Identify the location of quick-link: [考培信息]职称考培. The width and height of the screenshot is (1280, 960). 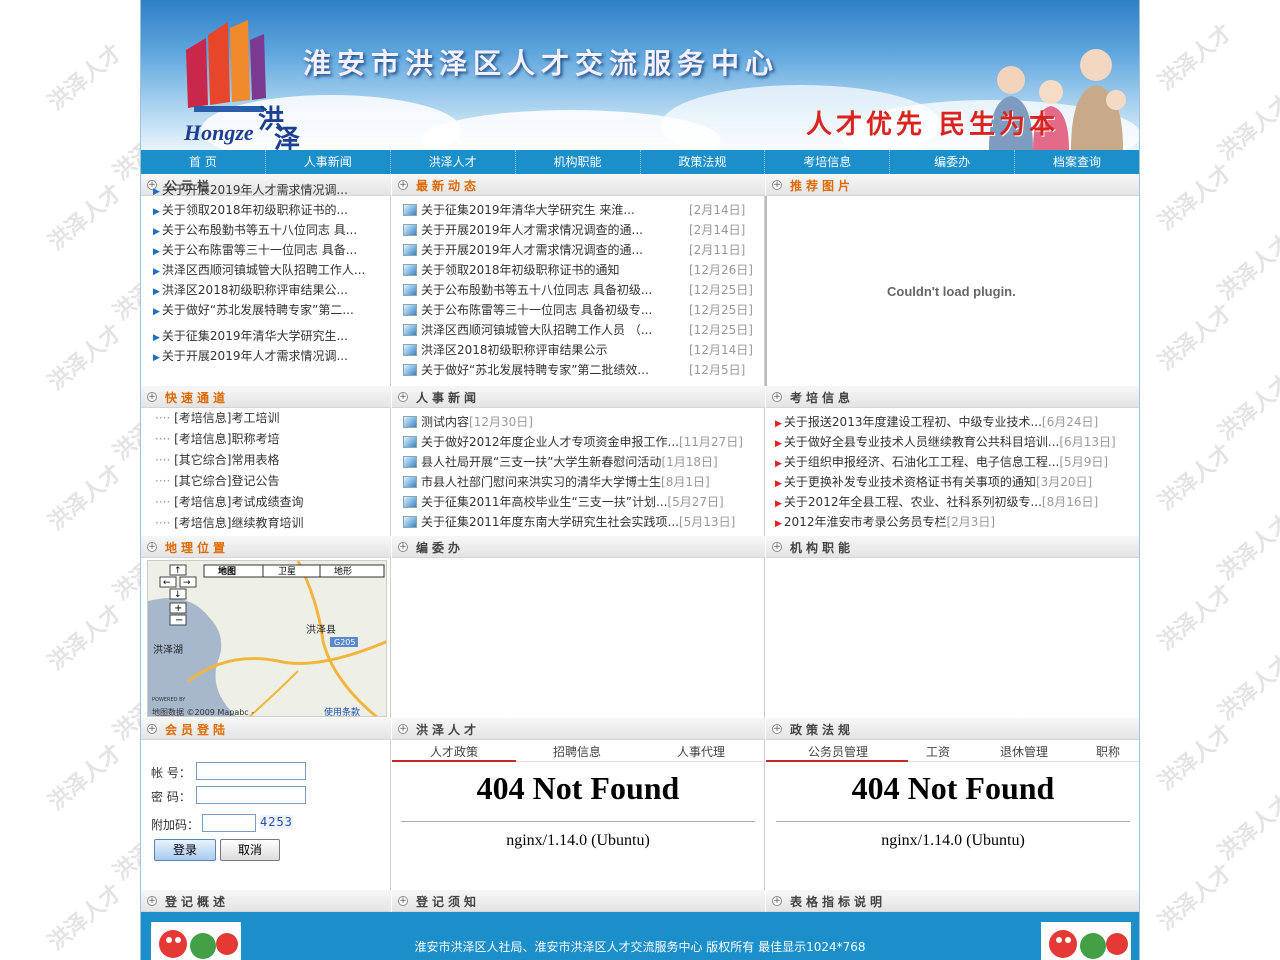
(226, 439).